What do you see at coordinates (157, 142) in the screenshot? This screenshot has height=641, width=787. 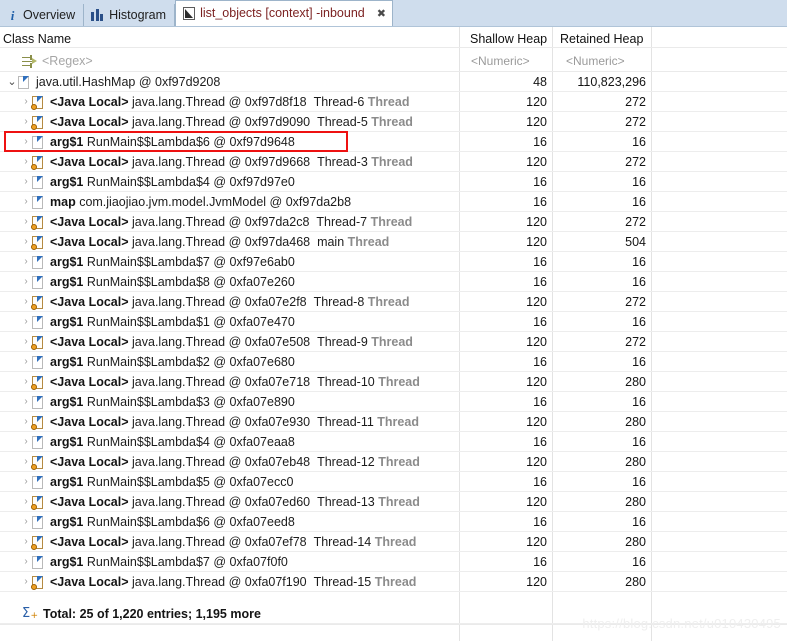 I see `cell-class-name: › arg$1 RunMain$$Lambda$6 @ 0xf97d9648` at bounding box center [157, 142].